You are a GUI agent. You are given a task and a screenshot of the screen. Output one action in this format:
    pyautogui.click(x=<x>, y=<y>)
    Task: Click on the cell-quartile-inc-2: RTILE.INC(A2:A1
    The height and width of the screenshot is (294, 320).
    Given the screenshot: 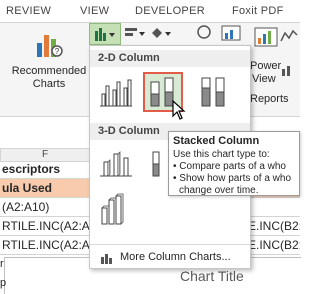 What is the action you would take?
    pyautogui.click(x=49, y=245)
    